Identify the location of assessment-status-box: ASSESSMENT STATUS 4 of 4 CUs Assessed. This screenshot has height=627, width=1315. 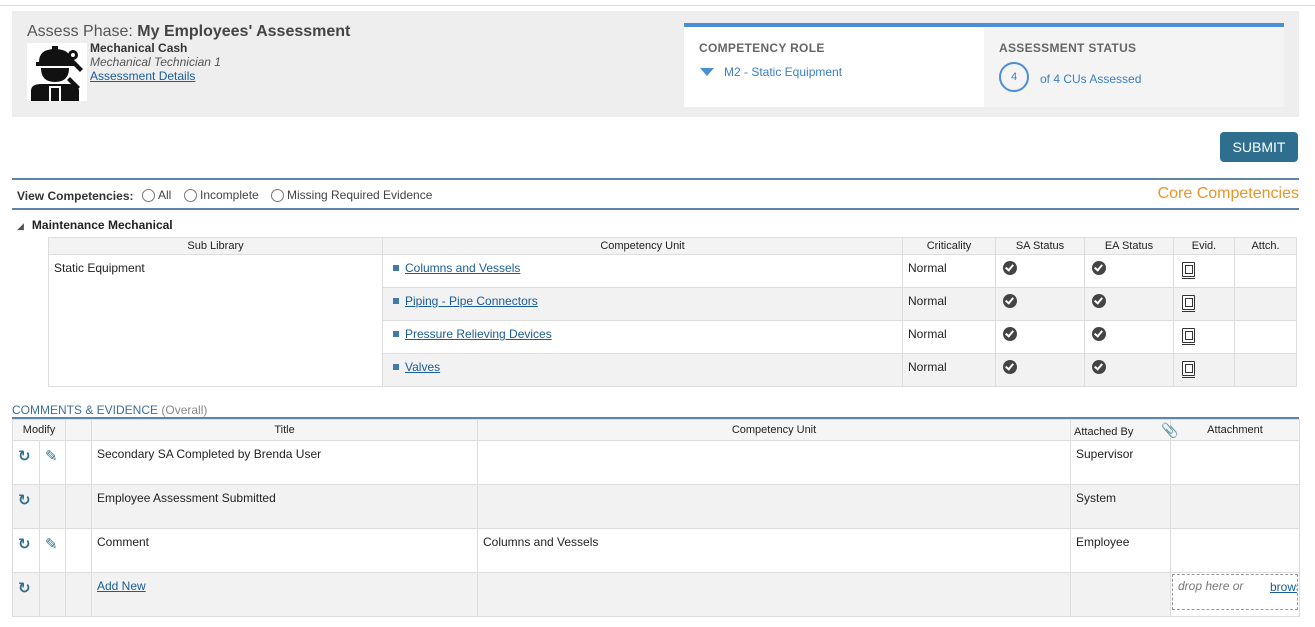
(1134, 67).